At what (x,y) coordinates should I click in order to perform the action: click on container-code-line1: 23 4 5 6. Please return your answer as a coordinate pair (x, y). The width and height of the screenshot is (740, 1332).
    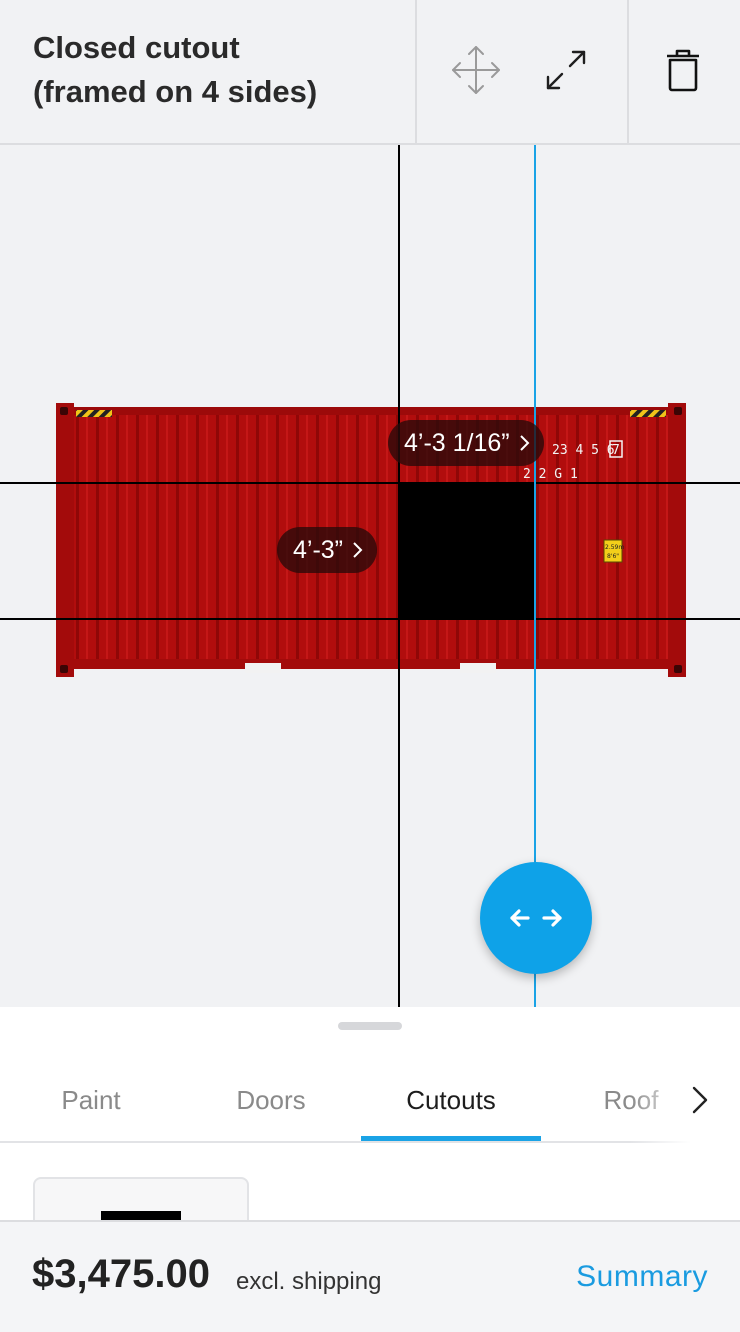
    Looking at the image, I should click on (583, 450).